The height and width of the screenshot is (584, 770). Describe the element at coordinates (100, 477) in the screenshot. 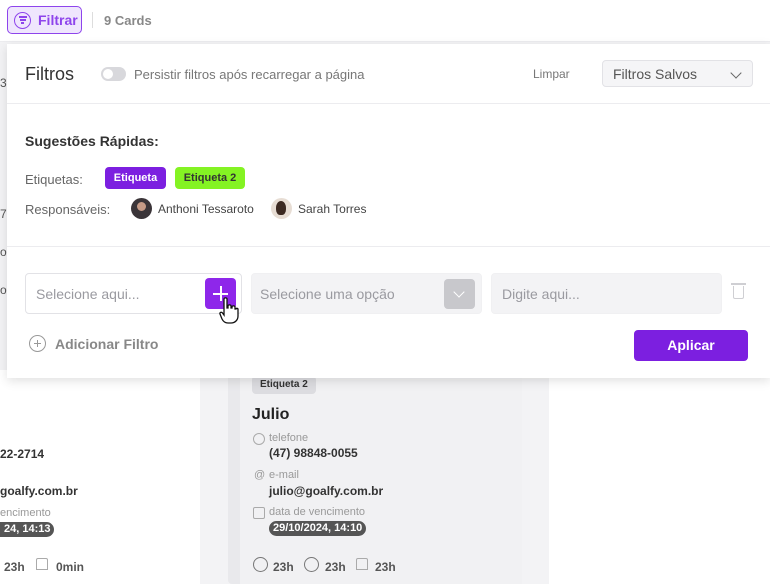

I see `board-column-left` at that location.